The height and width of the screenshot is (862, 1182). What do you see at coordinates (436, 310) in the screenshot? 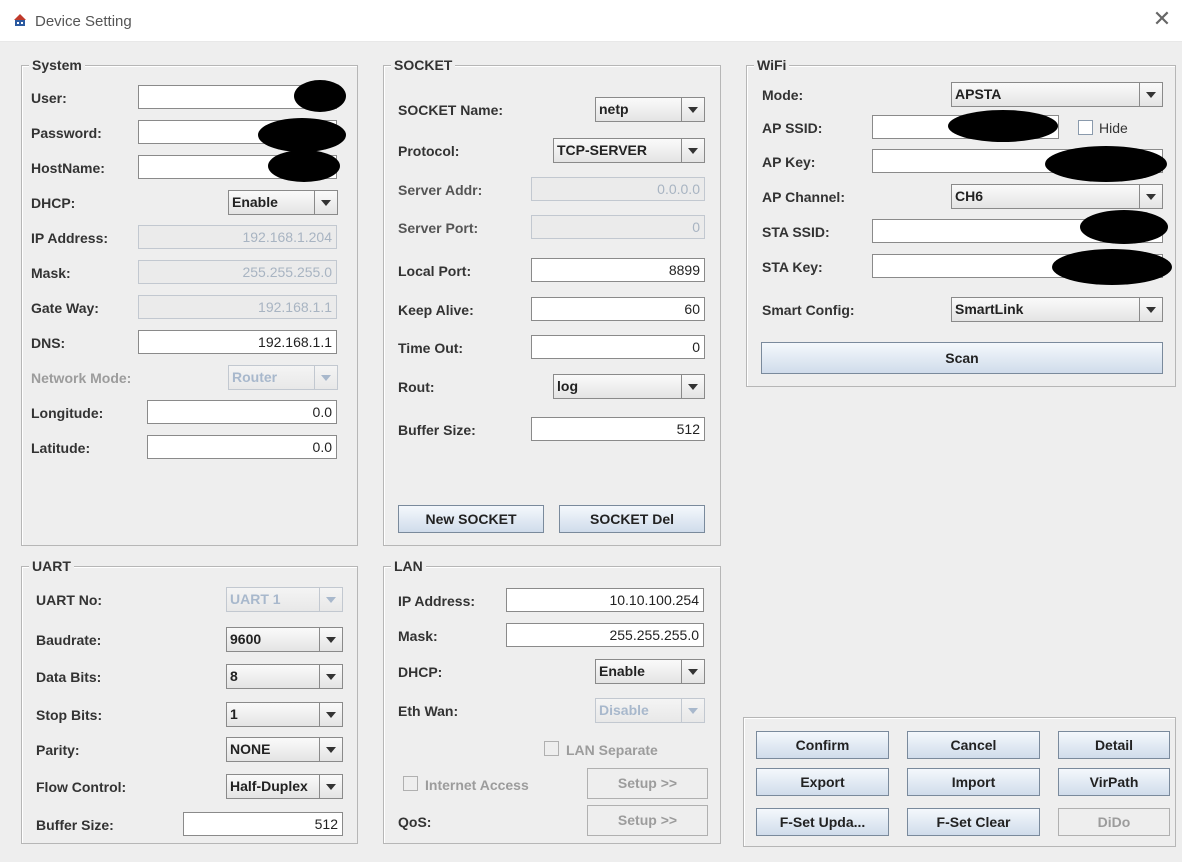
I see `keep-alive-label: Keep Alive:` at bounding box center [436, 310].